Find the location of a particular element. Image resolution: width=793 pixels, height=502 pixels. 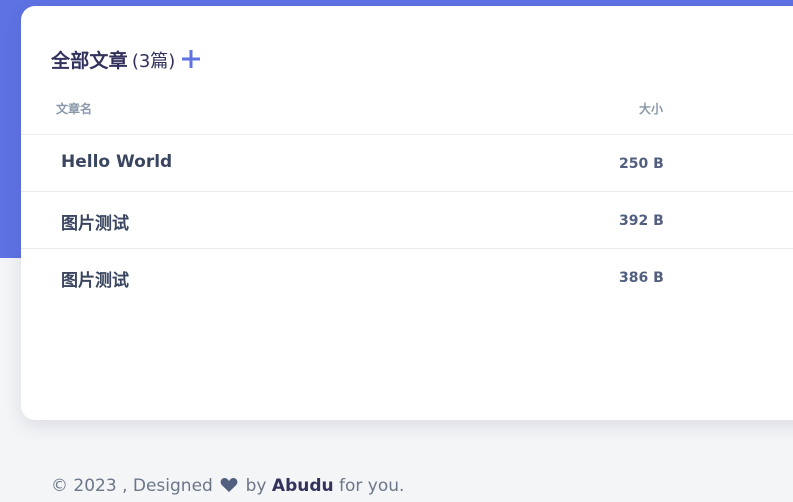

table-row: 图片测试 386 B is located at coordinates (407, 276).